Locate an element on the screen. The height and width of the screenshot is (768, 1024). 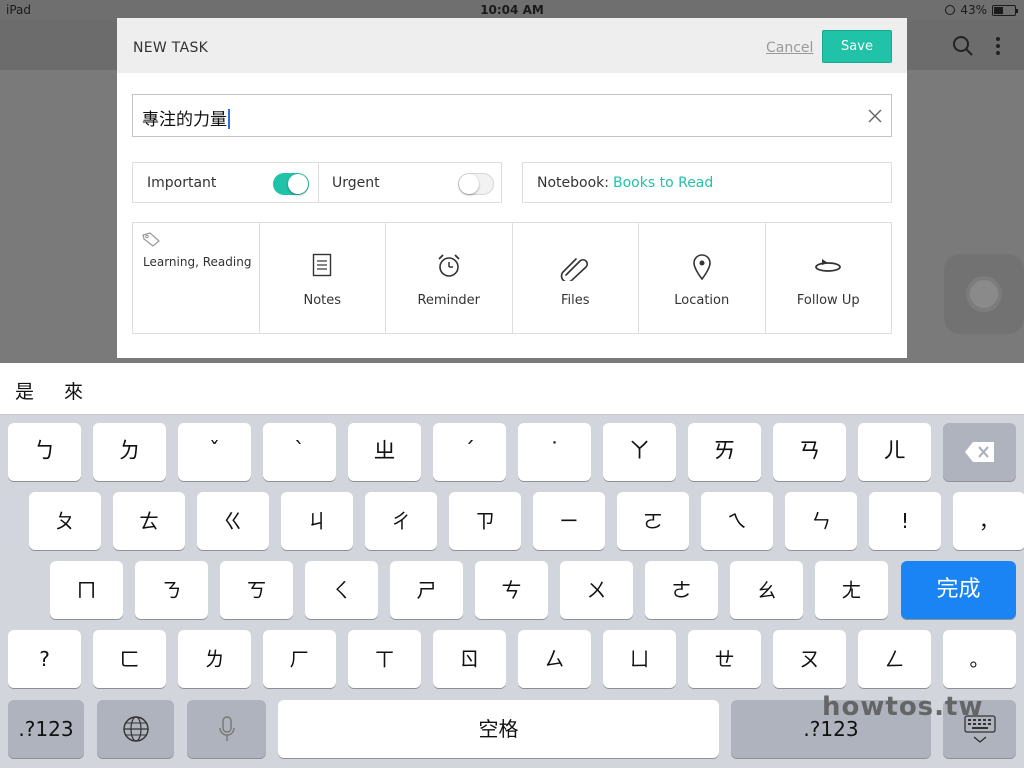
keyboard-key: 。 is located at coordinates (979, 659).